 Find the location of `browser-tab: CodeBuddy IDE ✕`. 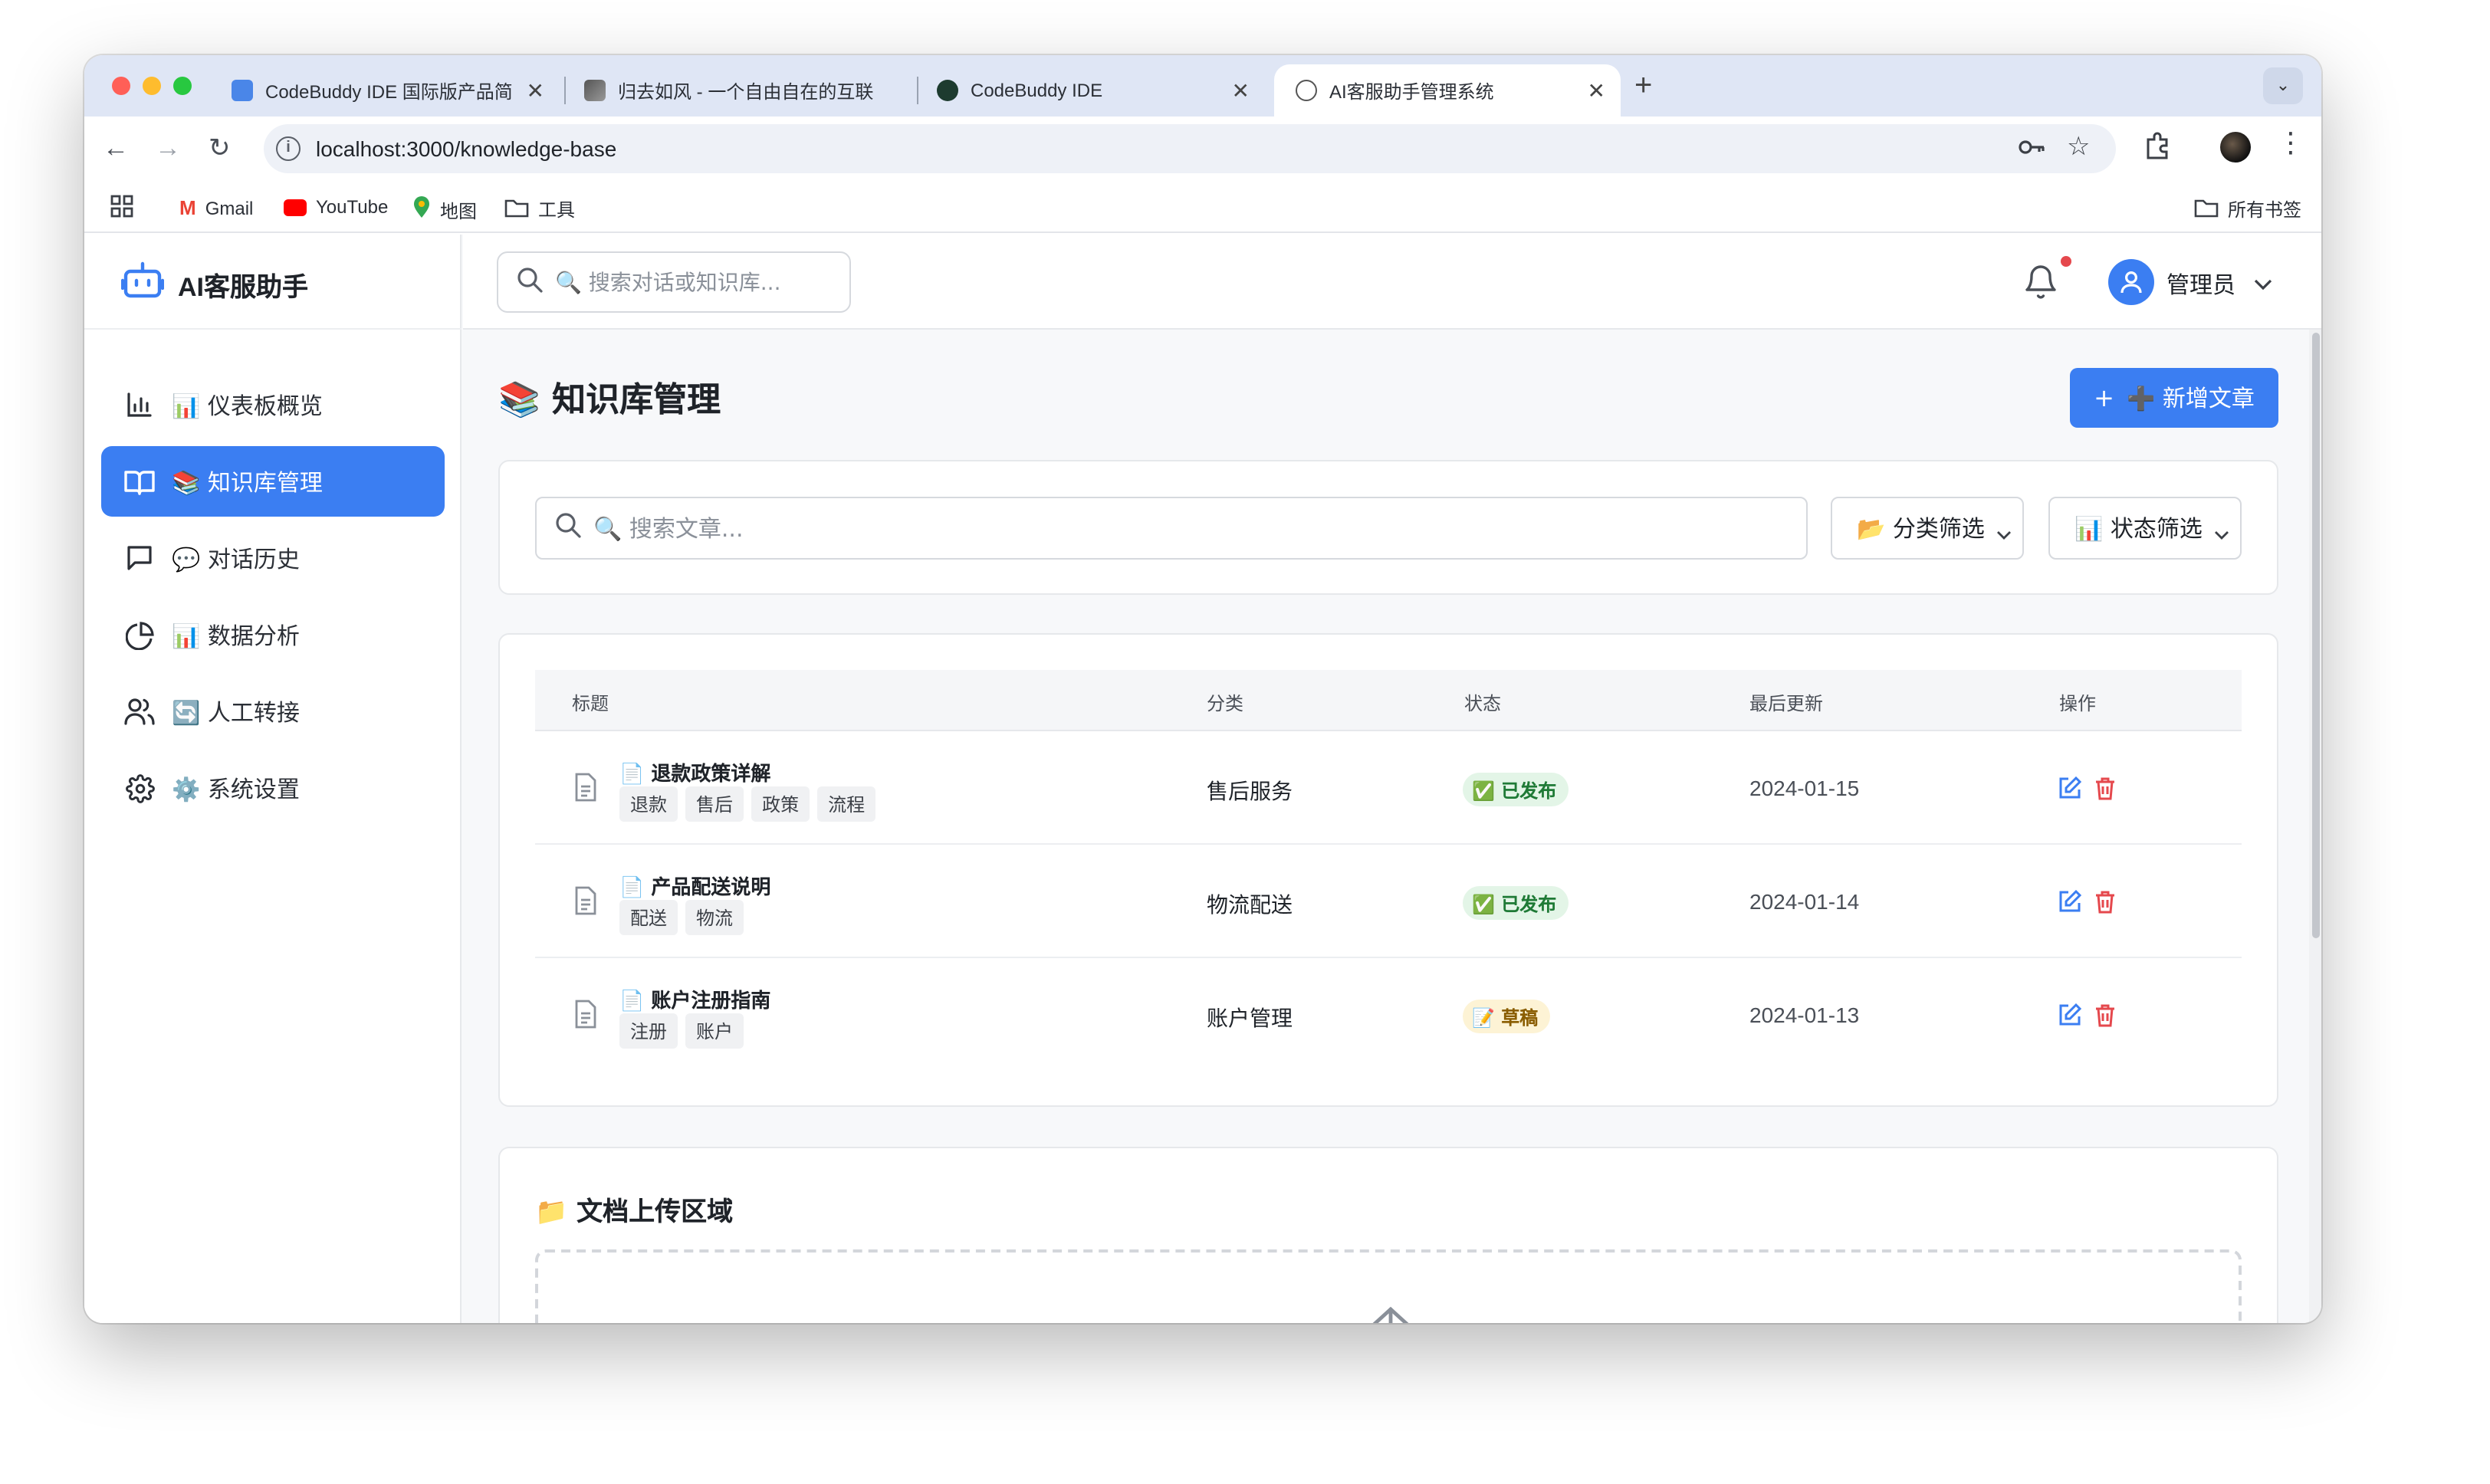

browser-tab: CodeBuddy IDE ✕ is located at coordinates (1090, 90).